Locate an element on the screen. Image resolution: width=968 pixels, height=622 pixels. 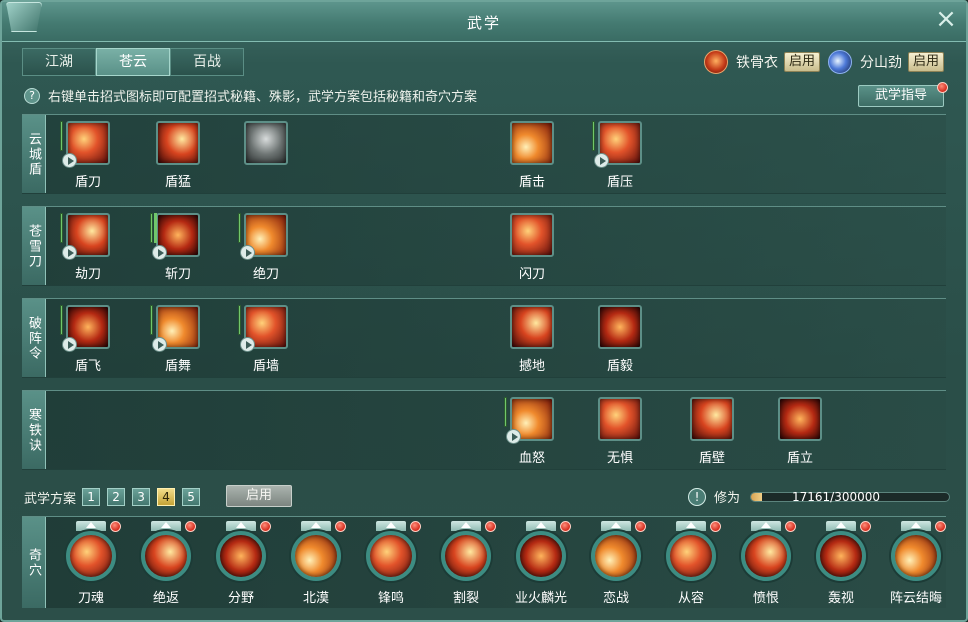
skill-slot: 盾壁 is located at coordinates (712, 432).